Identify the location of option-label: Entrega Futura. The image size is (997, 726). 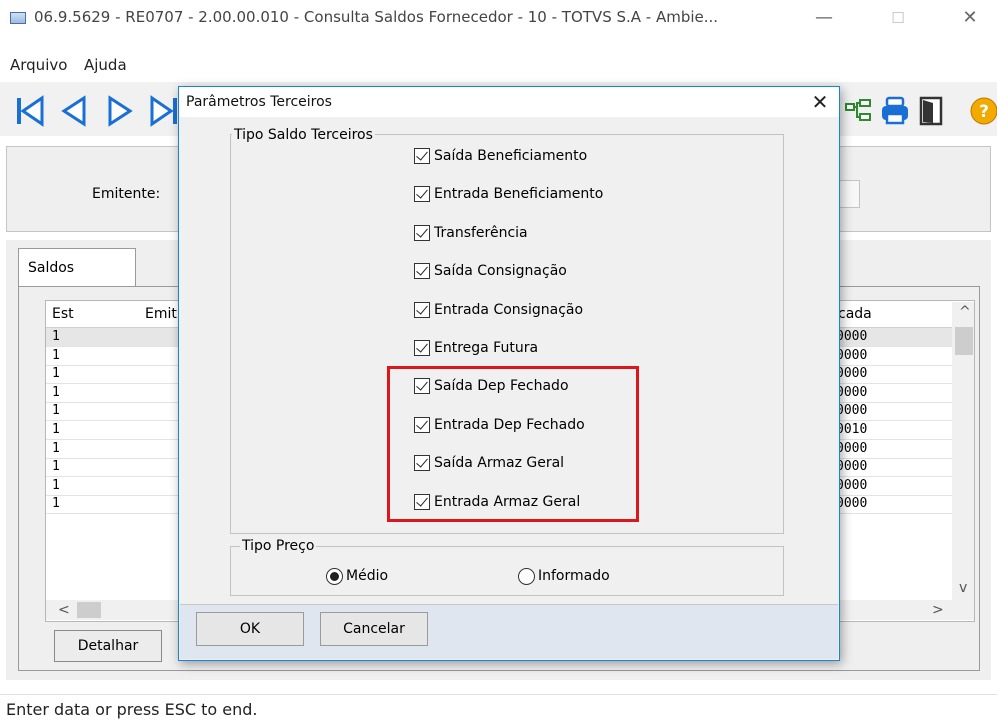
(486, 348).